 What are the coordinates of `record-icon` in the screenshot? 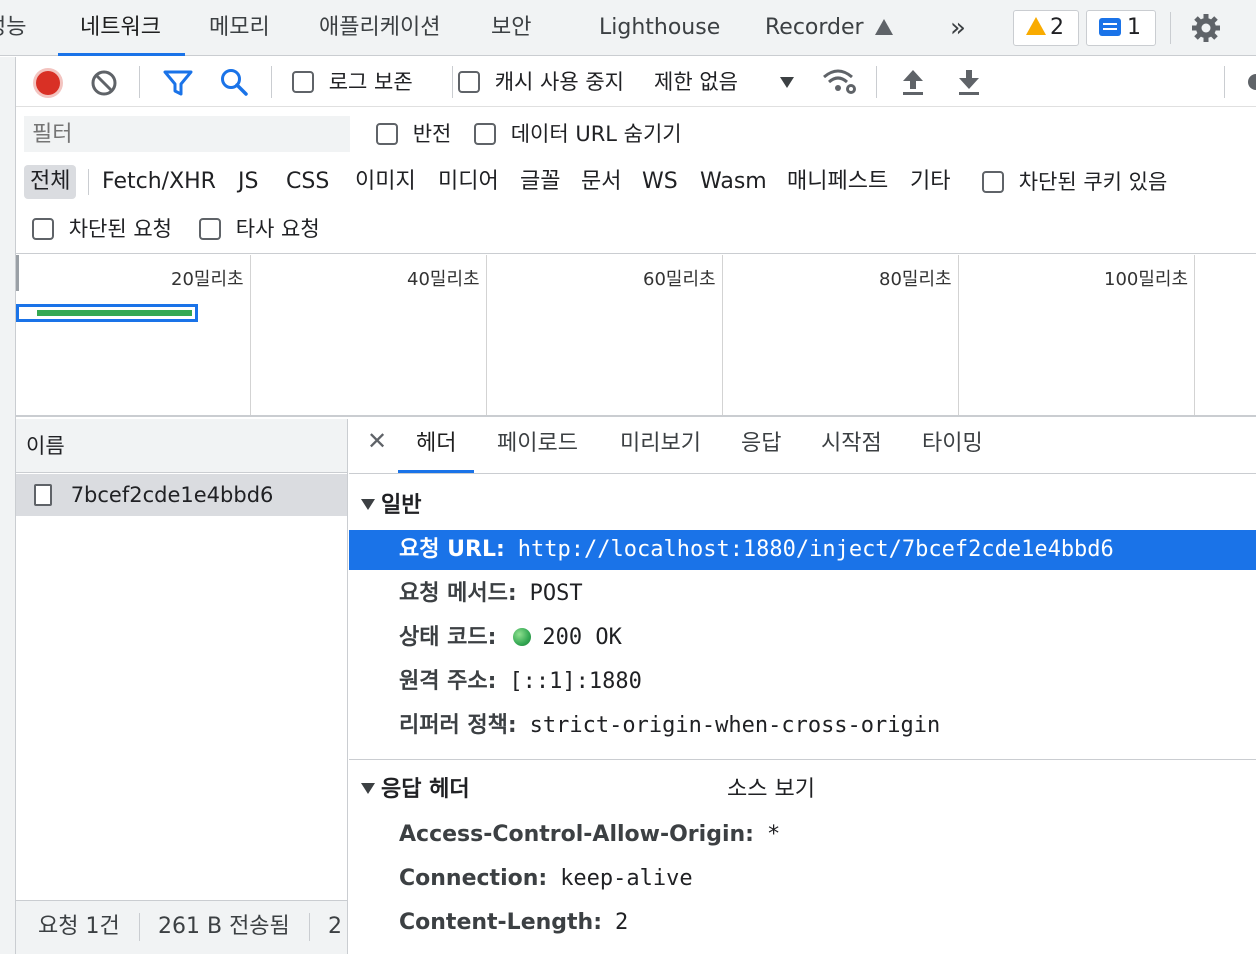 It's located at (48, 83).